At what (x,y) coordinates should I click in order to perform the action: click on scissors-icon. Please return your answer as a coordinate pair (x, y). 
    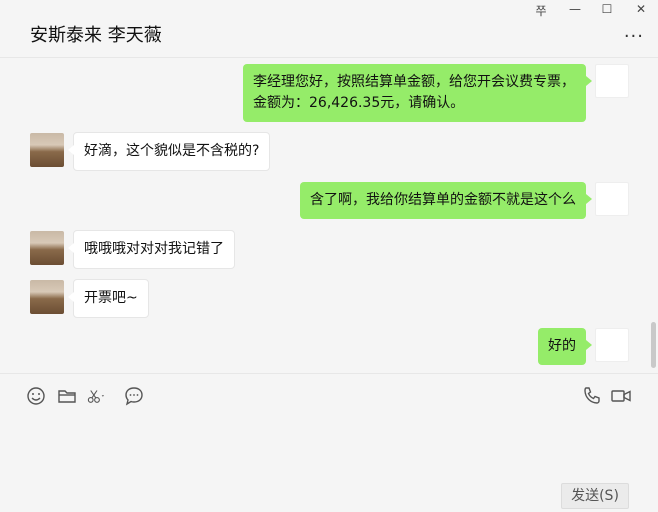
    Looking at the image, I should click on (100, 396).